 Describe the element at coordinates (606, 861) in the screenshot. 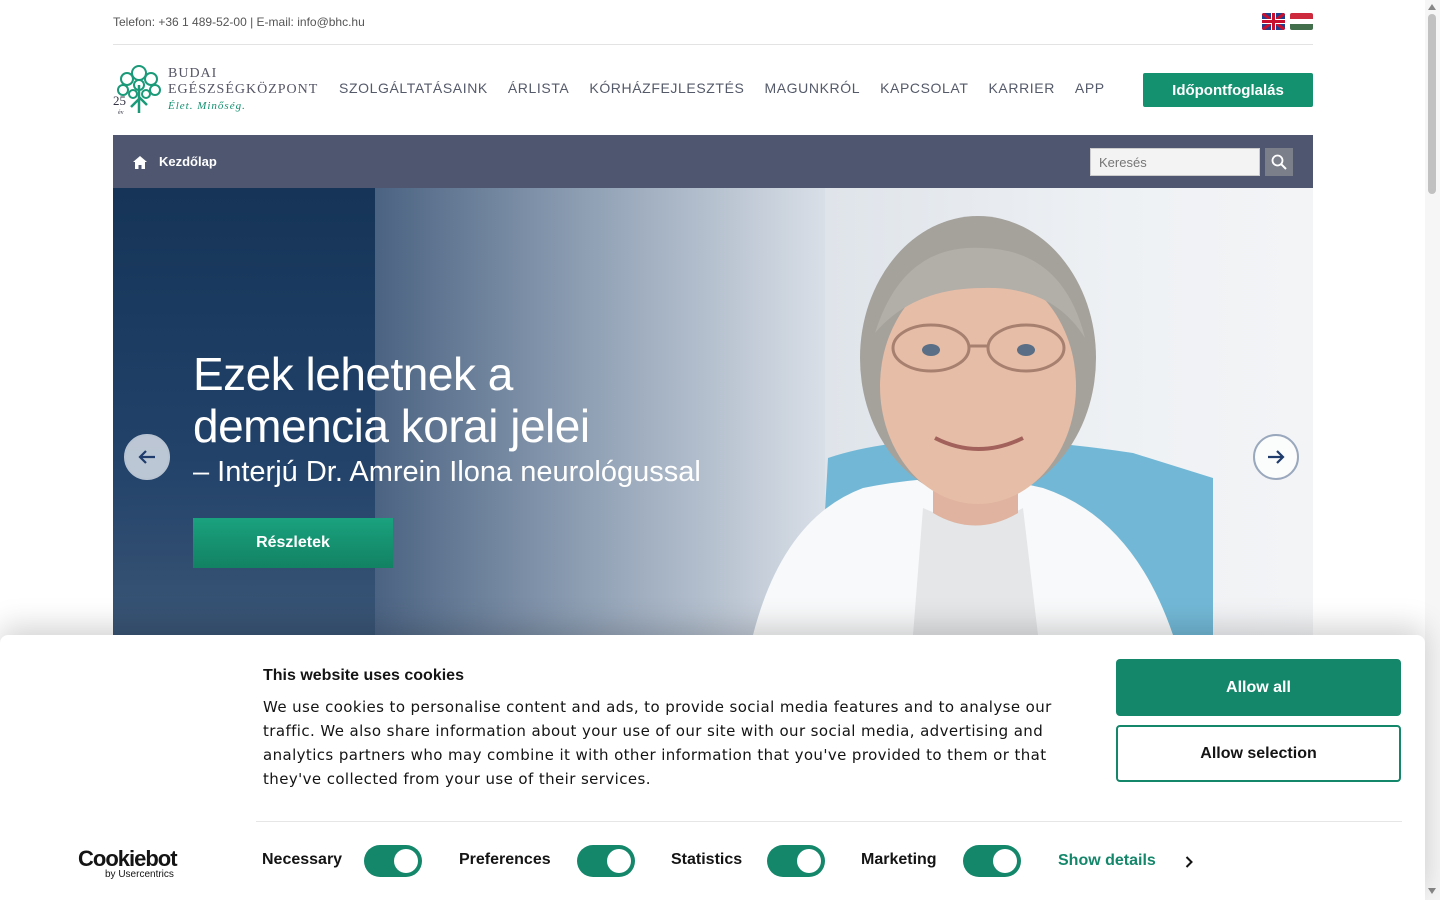

I see `toggle-preferences` at that location.